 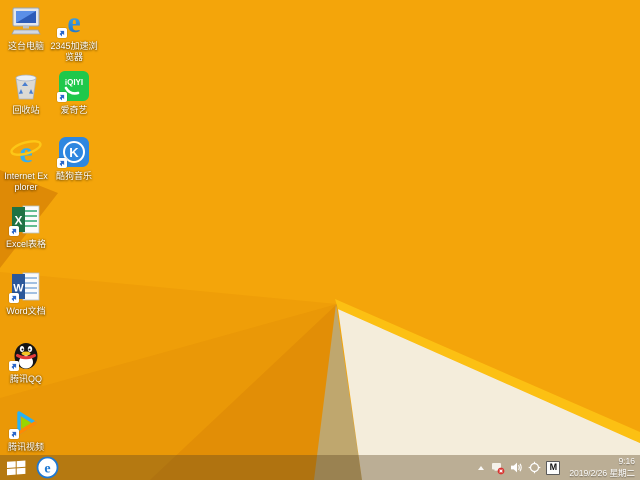 I want to click on icon-label: 2345加速浏览器, so click(x=74, y=51).